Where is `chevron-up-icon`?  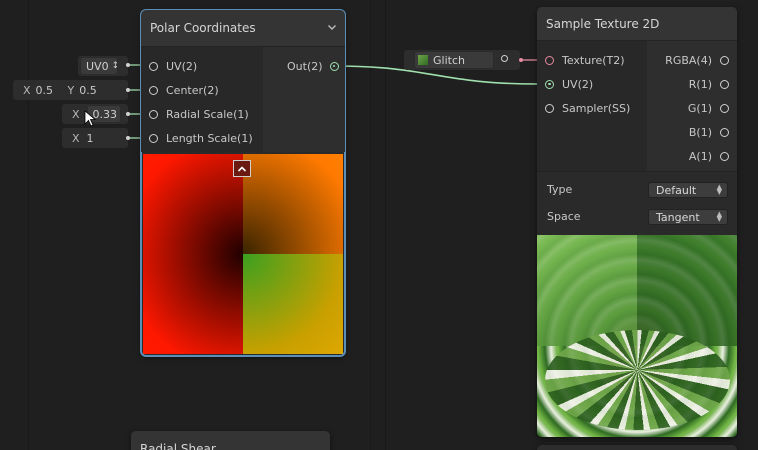 chevron-up-icon is located at coordinates (242, 168).